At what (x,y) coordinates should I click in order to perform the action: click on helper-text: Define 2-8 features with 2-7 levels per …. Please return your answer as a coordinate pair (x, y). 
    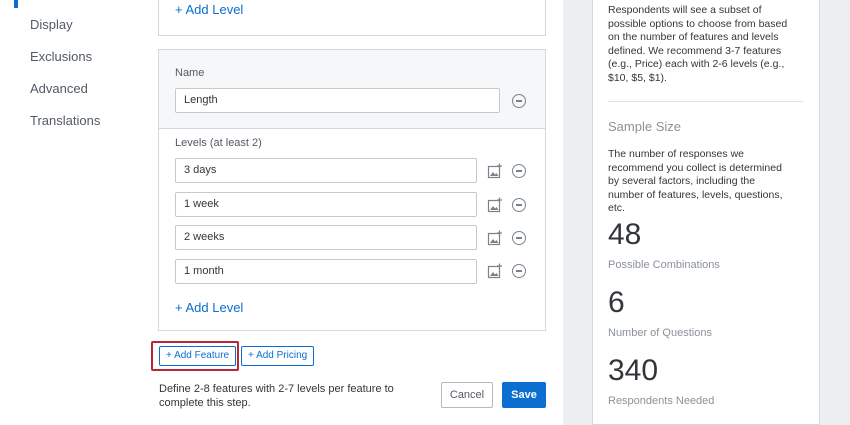
    Looking at the image, I should click on (276, 396).